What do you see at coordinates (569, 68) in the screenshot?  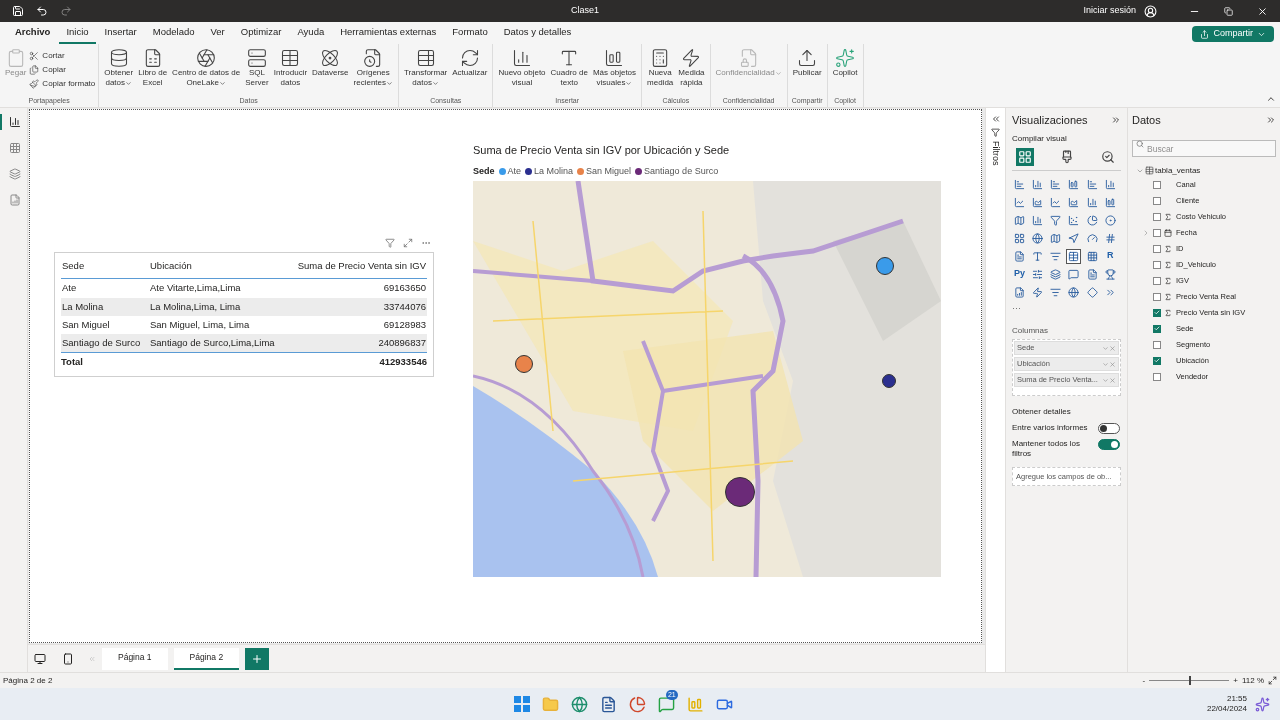 I see `ribbon-button: Cuadro de texto` at bounding box center [569, 68].